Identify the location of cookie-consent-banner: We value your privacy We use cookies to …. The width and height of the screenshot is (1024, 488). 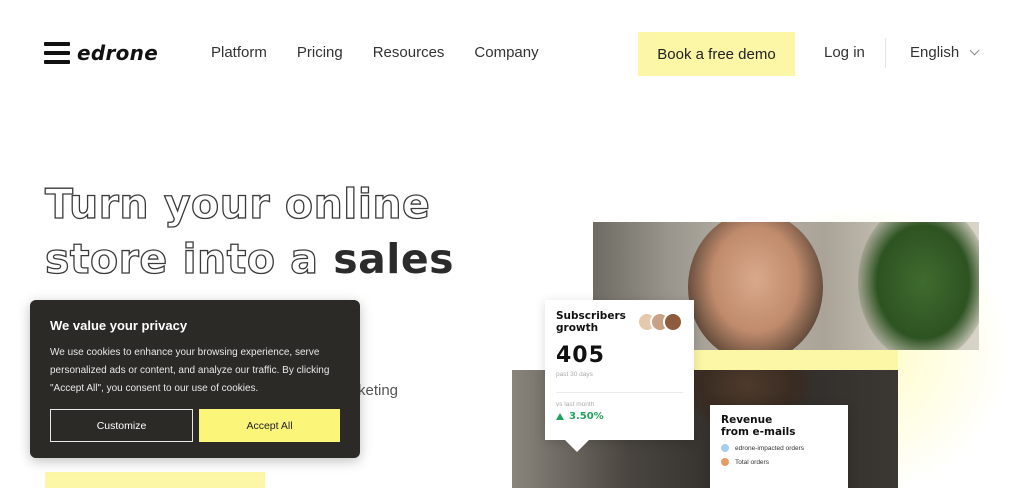
(195, 379).